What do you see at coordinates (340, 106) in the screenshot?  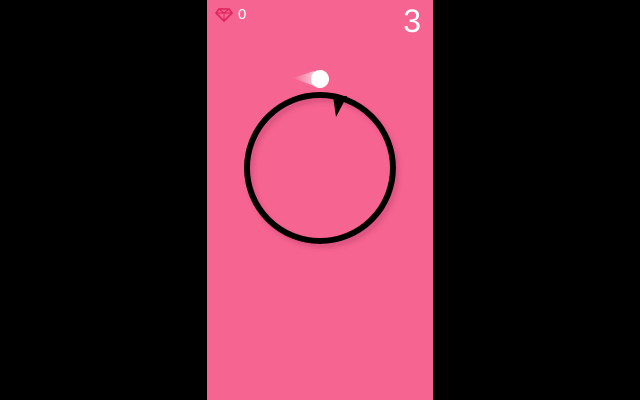 I see `spike-obstacle` at bounding box center [340, 106].